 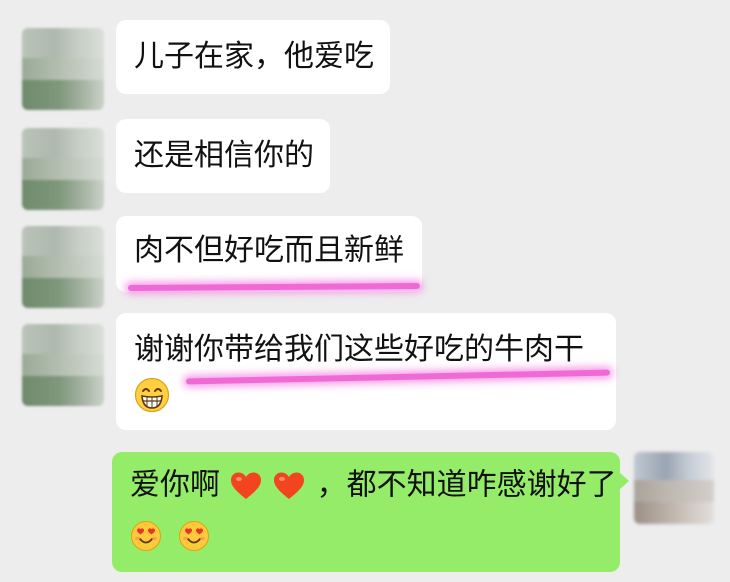 I want to click on sent-message-bubble: 爱你啊 ，都不知道咋感谢好了, so click(x=370, y=512).